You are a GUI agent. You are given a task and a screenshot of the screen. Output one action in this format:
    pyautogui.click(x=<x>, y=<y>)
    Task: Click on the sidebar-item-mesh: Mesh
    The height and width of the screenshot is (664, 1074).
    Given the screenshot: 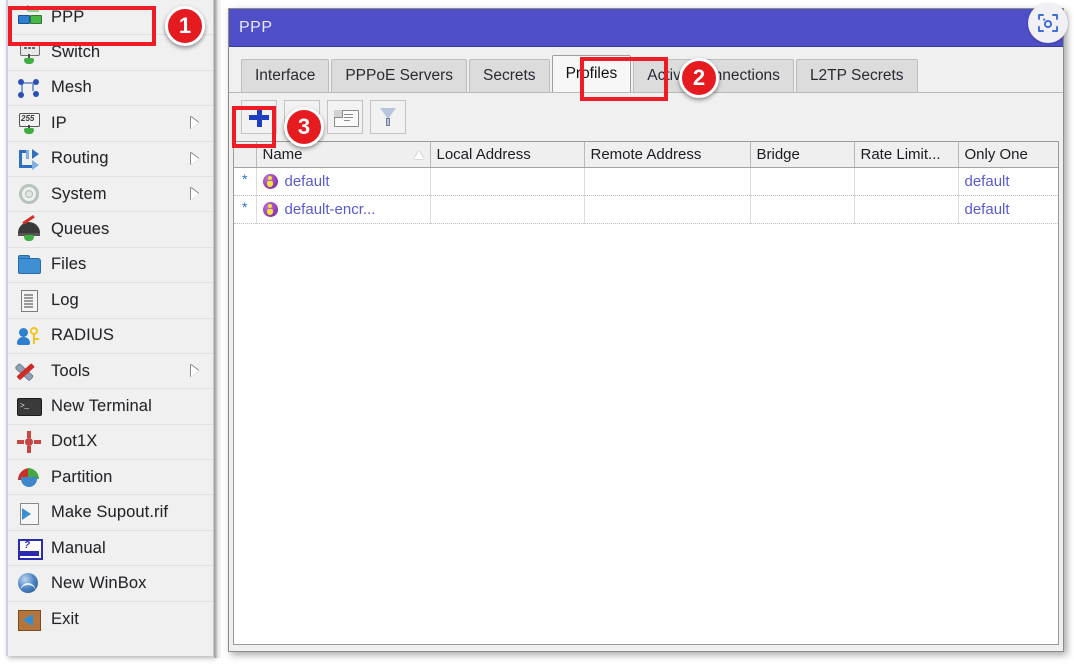 What is the action you would take?
    pyautogui.click(x=110, y=89)
    